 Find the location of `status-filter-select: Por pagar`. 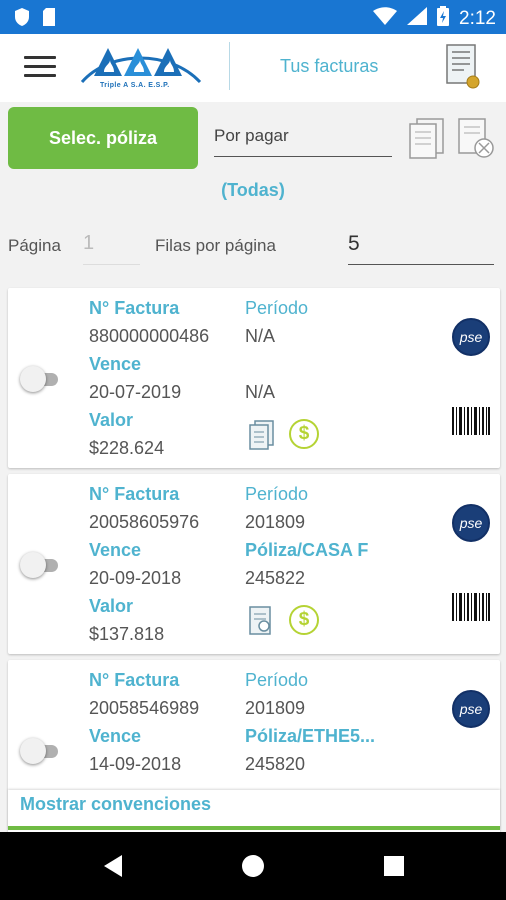

status-filter-select: Por pagar is located at coordinates (303, 141).